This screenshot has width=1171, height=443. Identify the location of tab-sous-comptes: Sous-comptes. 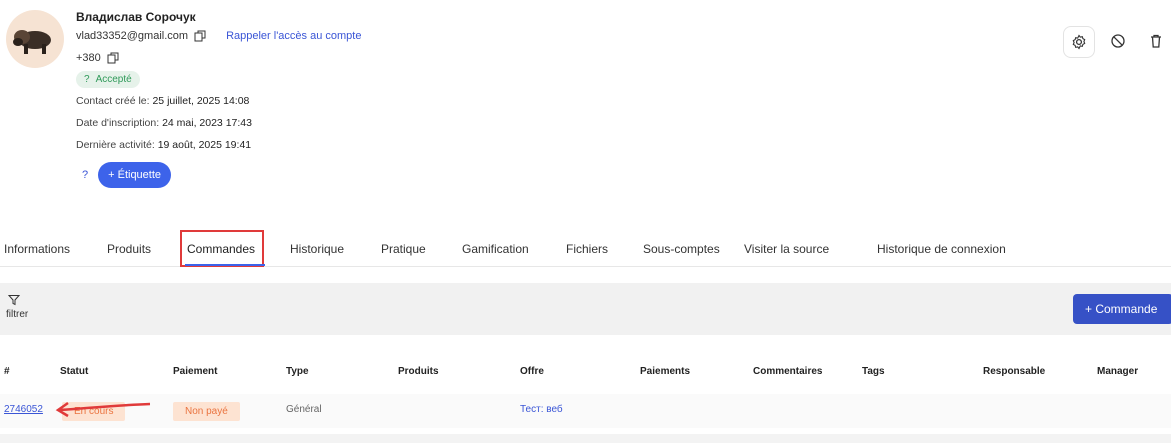
(681, 249).